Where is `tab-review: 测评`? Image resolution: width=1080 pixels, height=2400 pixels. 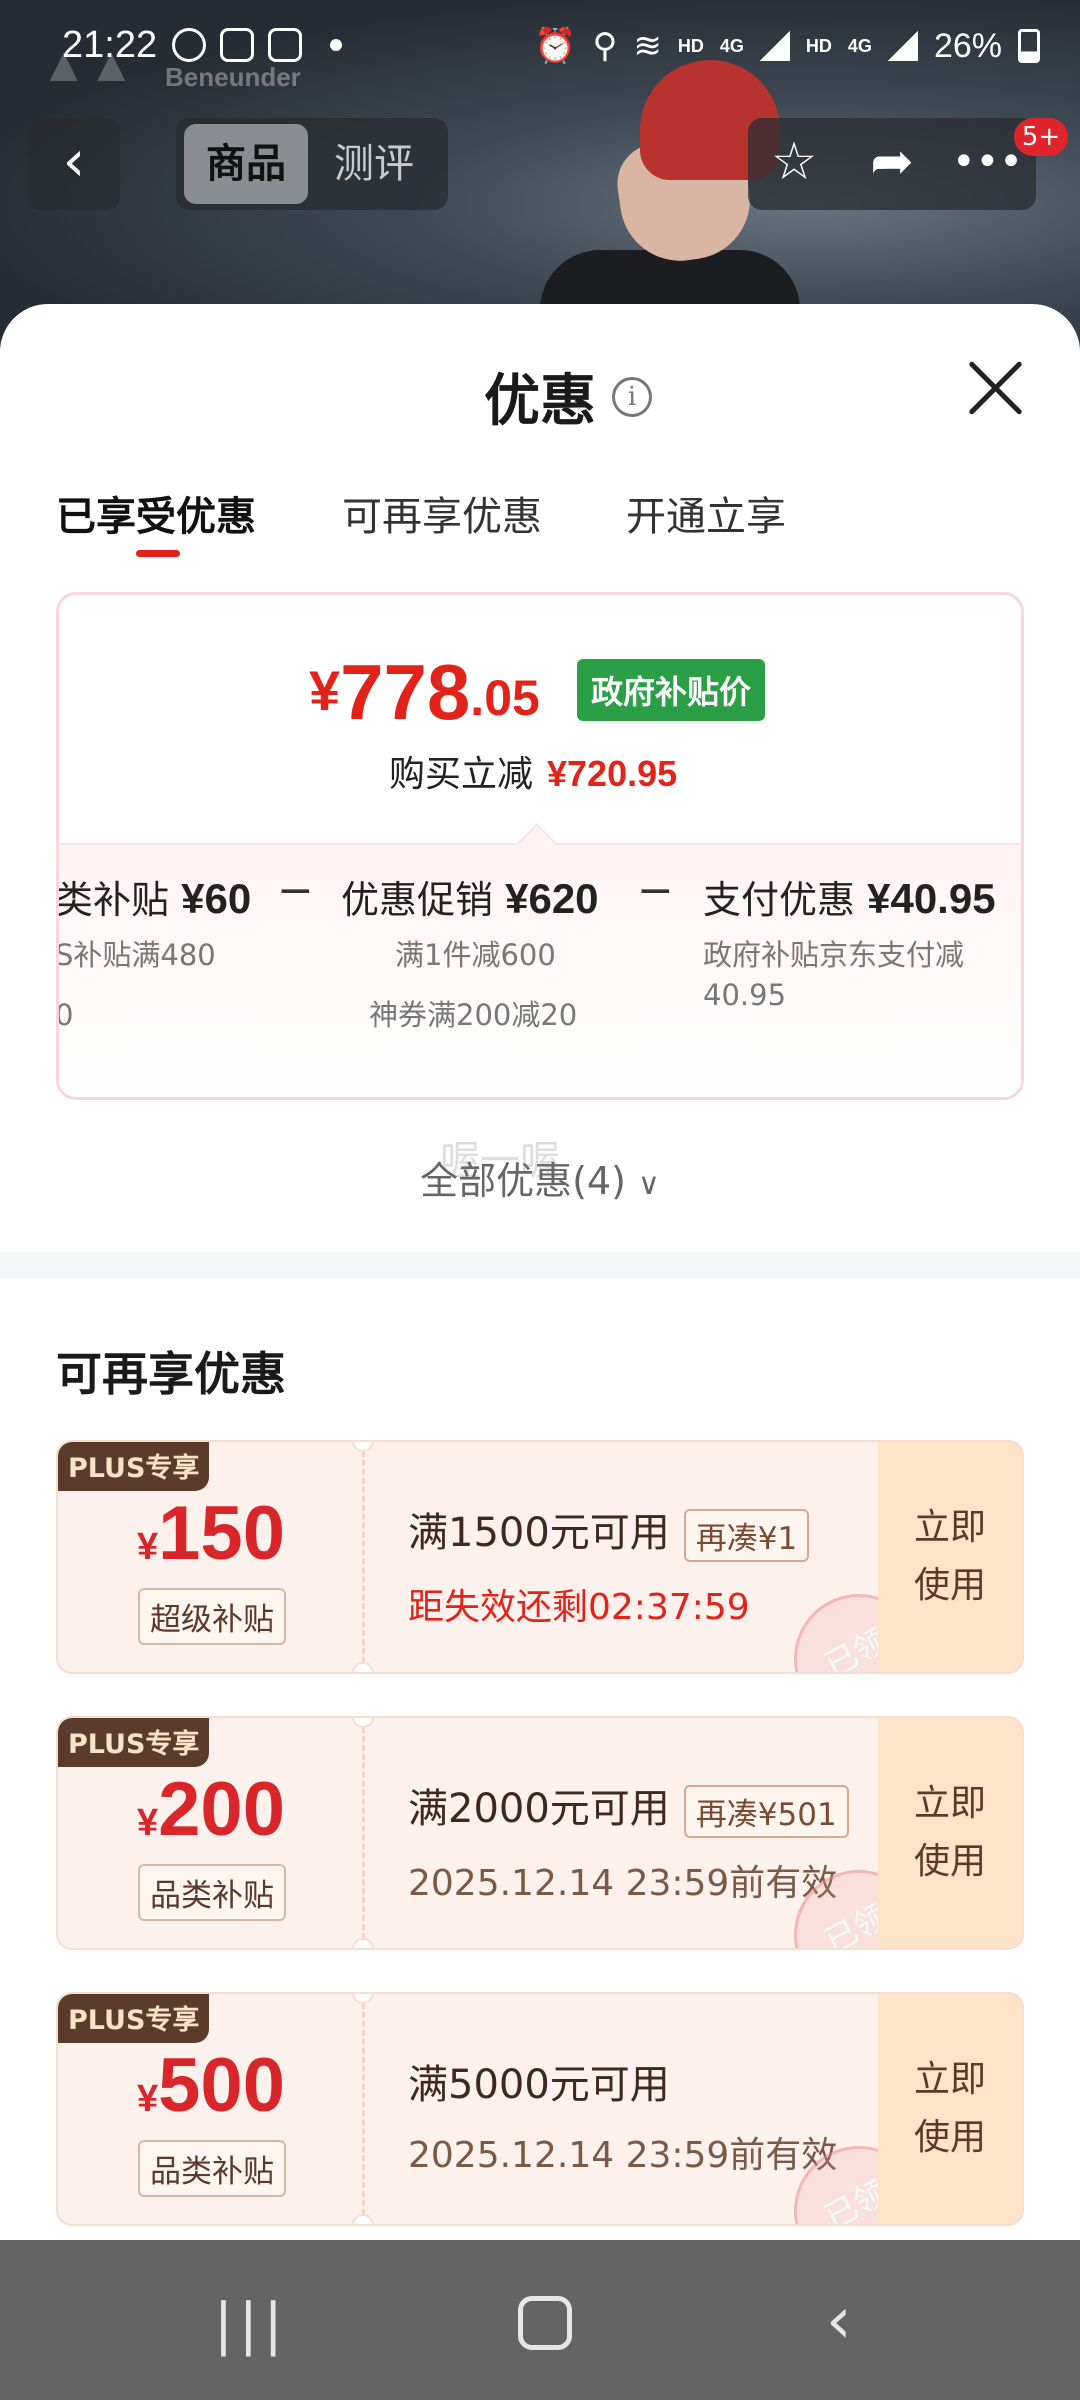 tab-review: 测评 is located at coordinates (374, 164).